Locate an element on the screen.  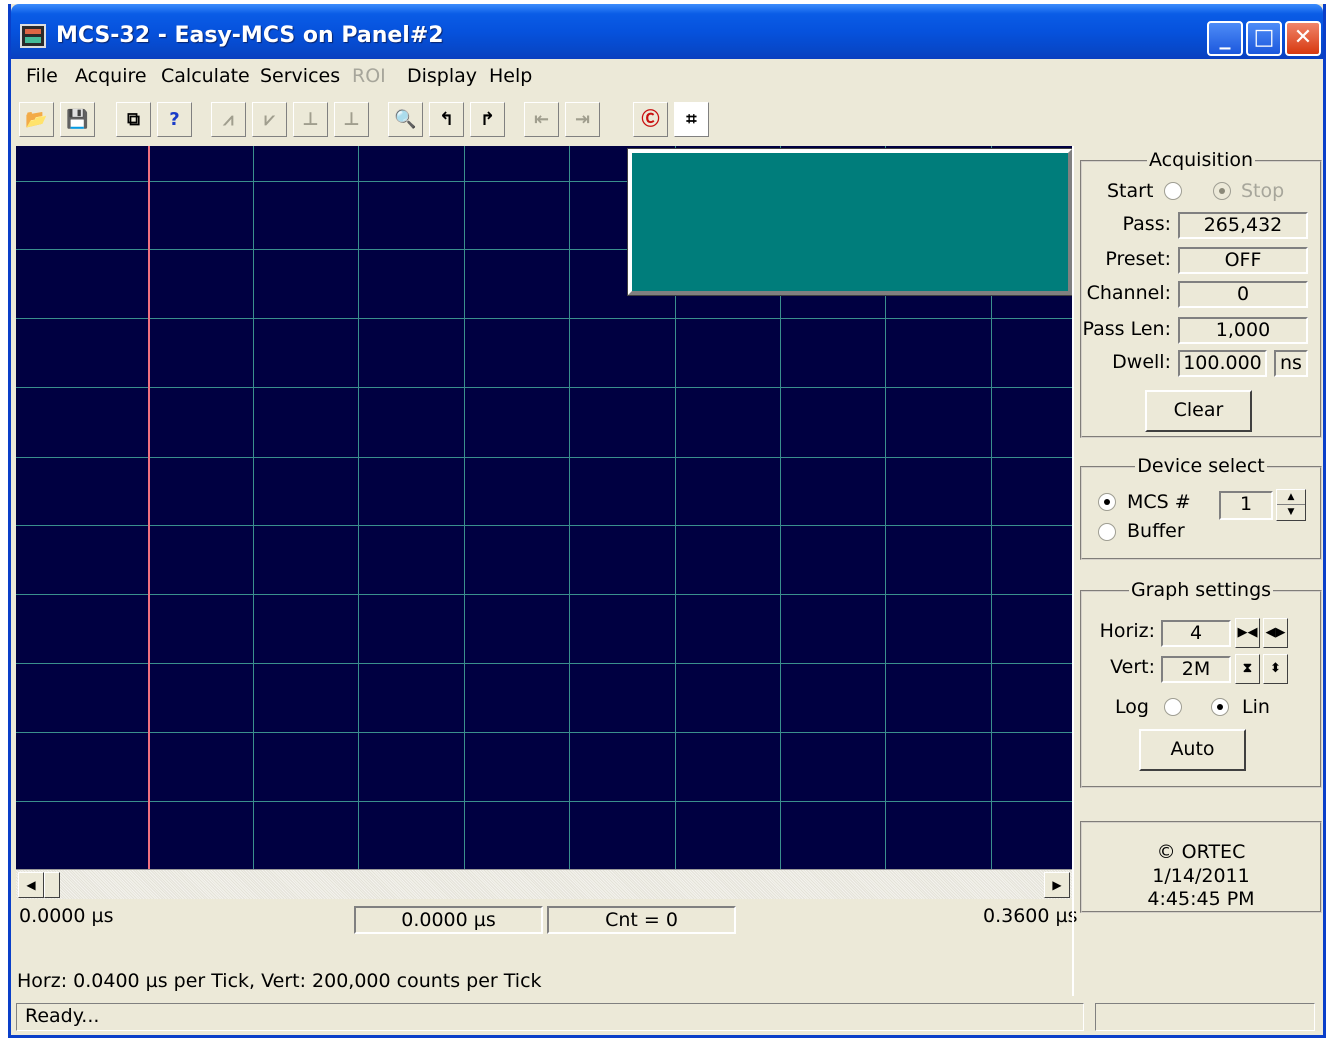
pass-label: Pass: is located at coordinates (1146, 224).